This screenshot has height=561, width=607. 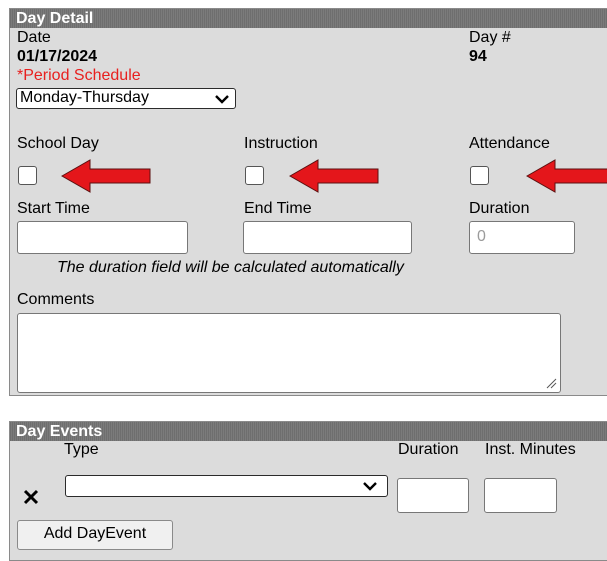 I want to click on end-time-input, so click(x=327, y=237).